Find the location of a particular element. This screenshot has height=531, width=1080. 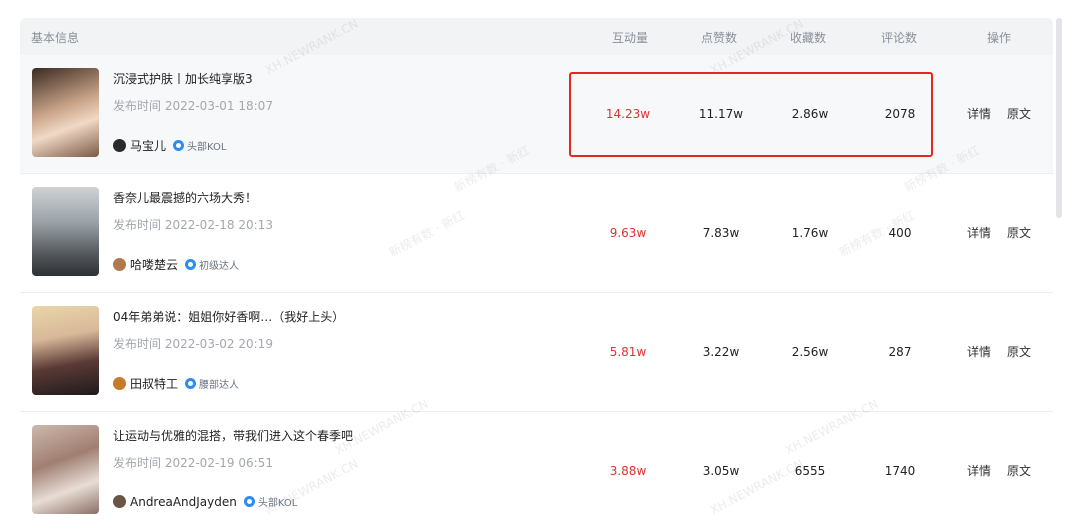

author-level: 腰部达人 is located at coordinates (219, 385).